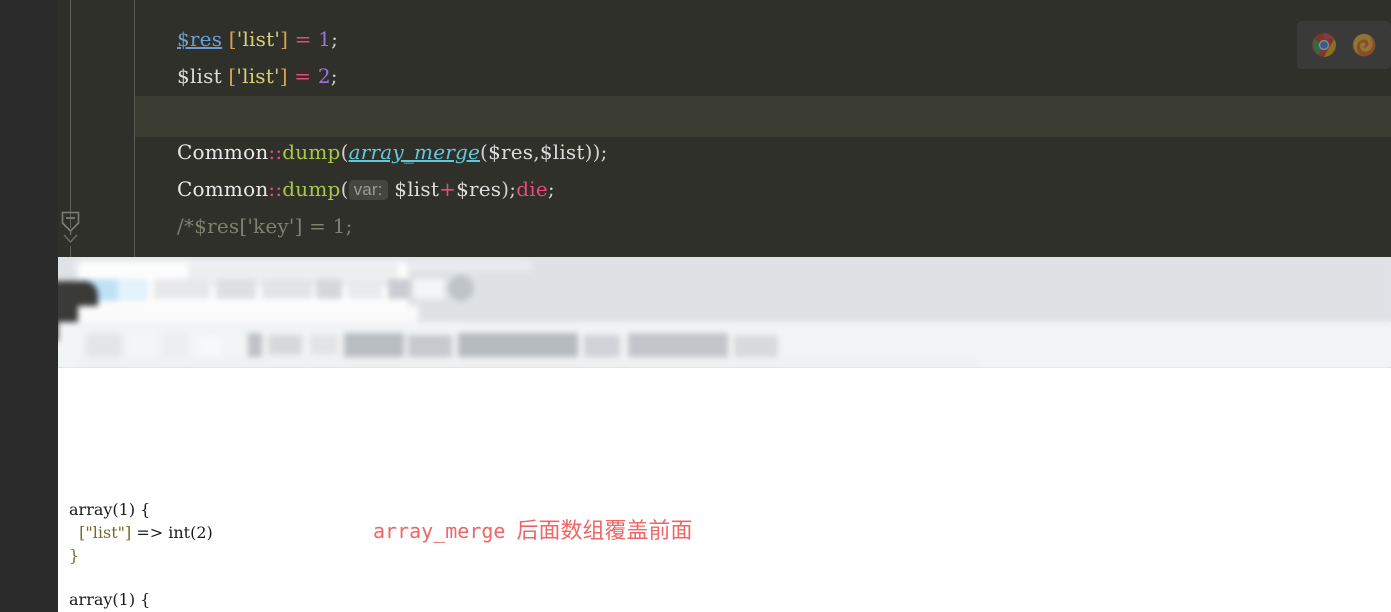 This screenshot has height=612, width=1391. Describe the element at coordinates (448, 189) in the screenshot. I see `code-token: +` at that location.